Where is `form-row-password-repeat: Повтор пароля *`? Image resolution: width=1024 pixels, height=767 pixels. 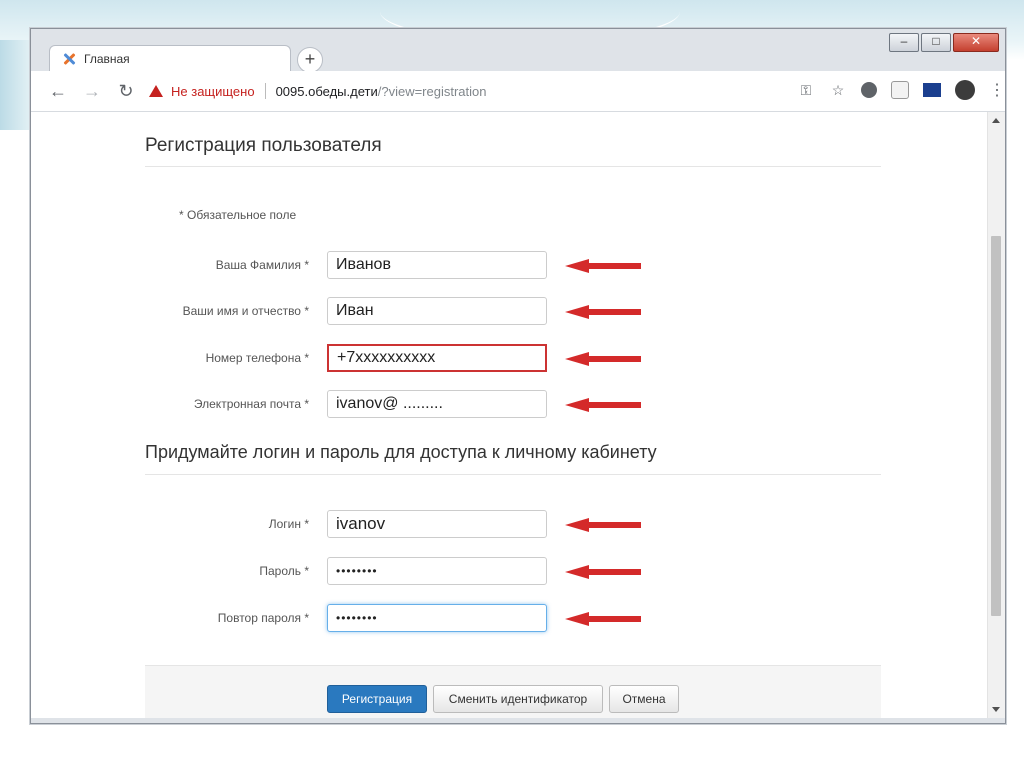
form-row-password-repeat: Повтор пароля * is located at coordinates (513, 619).